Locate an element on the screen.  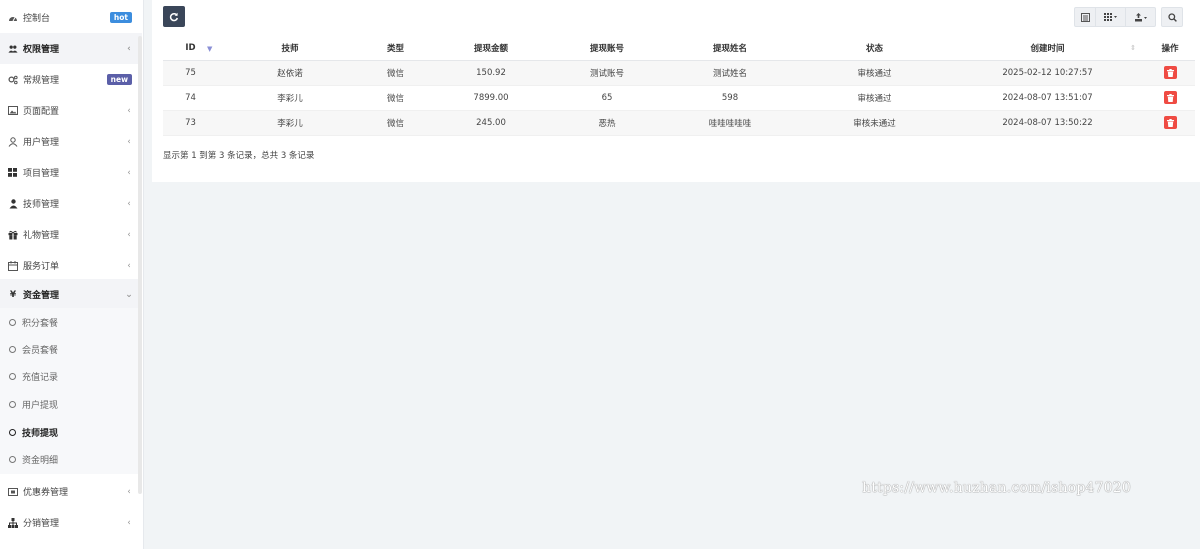
sidebar-item-label: 控制台 is located at coordinates (37, 19).